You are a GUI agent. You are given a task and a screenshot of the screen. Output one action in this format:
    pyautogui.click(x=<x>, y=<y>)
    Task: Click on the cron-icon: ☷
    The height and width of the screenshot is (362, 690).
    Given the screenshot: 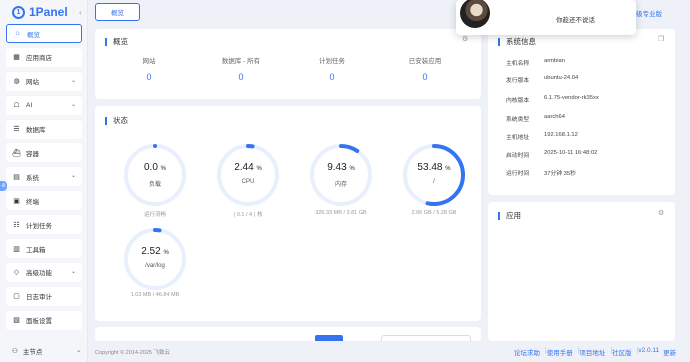 What is the action you would take?
    pyautogui.click(x=16, y=225)
    